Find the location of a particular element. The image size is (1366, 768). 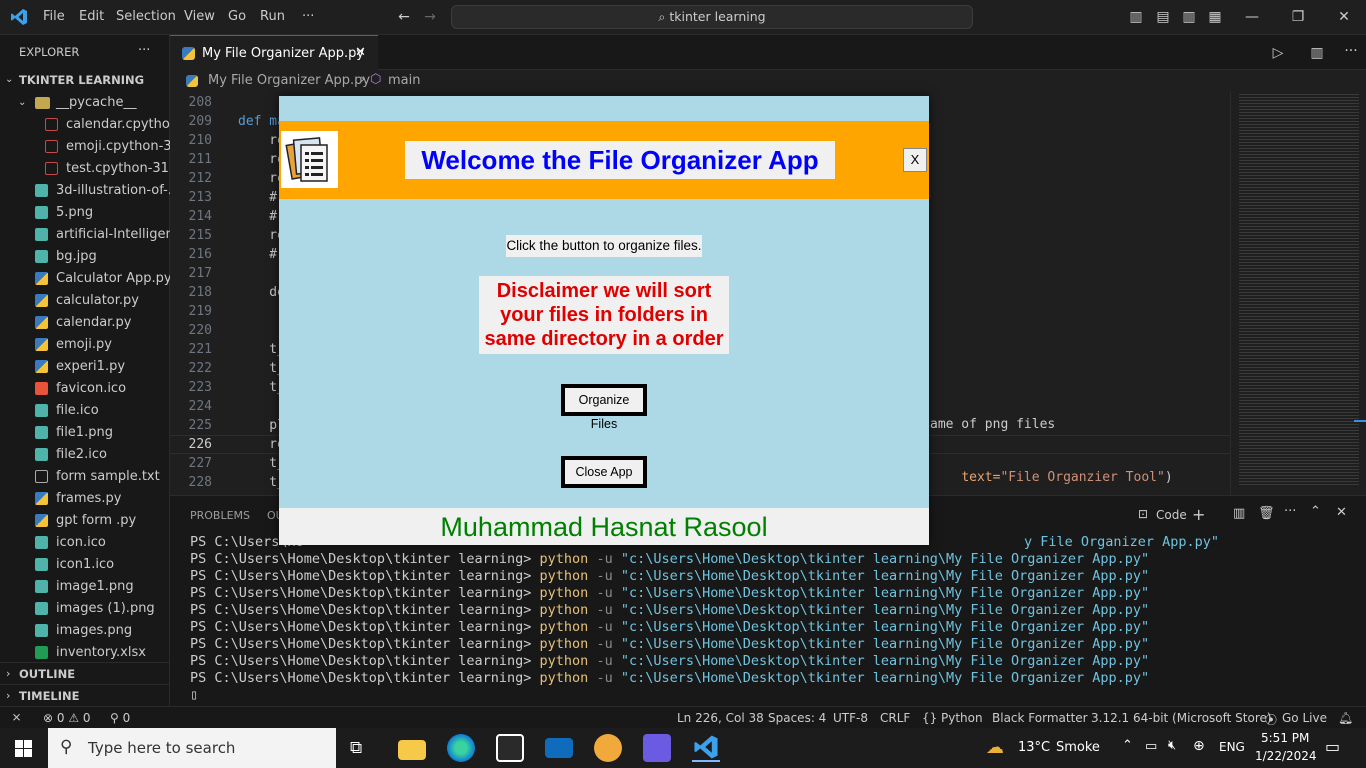

menu-edit: Edit is located at coordinates (91, 16).